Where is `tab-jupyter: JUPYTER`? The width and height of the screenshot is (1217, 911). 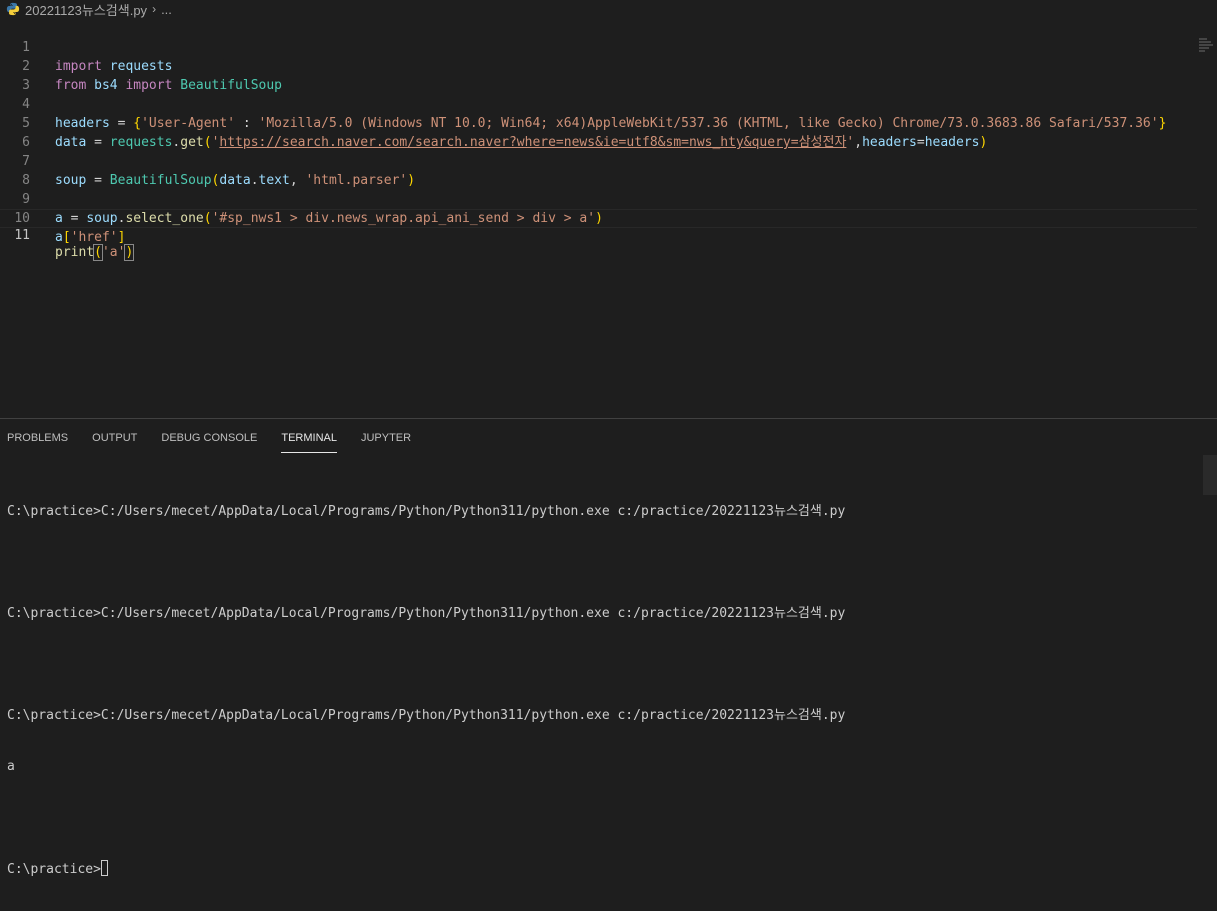
tab-jupyter: JUPYTER is located at coordinates (386, 437).